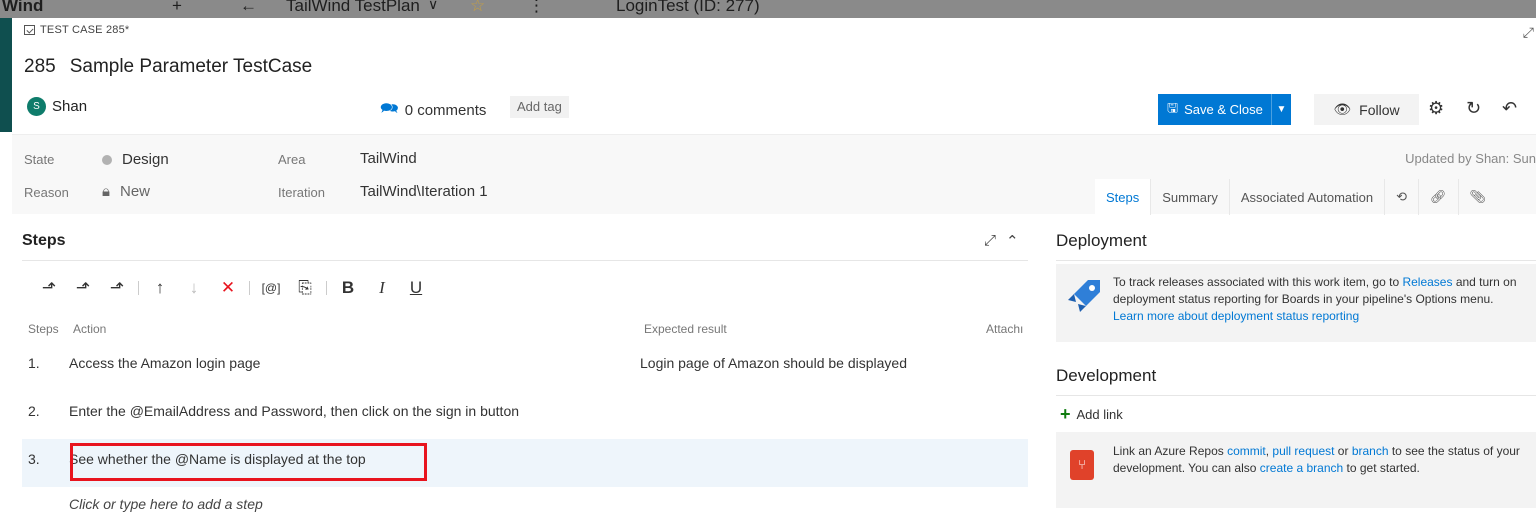 This screenshot has height=514, width=1536. What do you see at coordinates (43, 329) in the screenshot?
I see `column-header-steps: Steps` at bounding box center [43, 329].